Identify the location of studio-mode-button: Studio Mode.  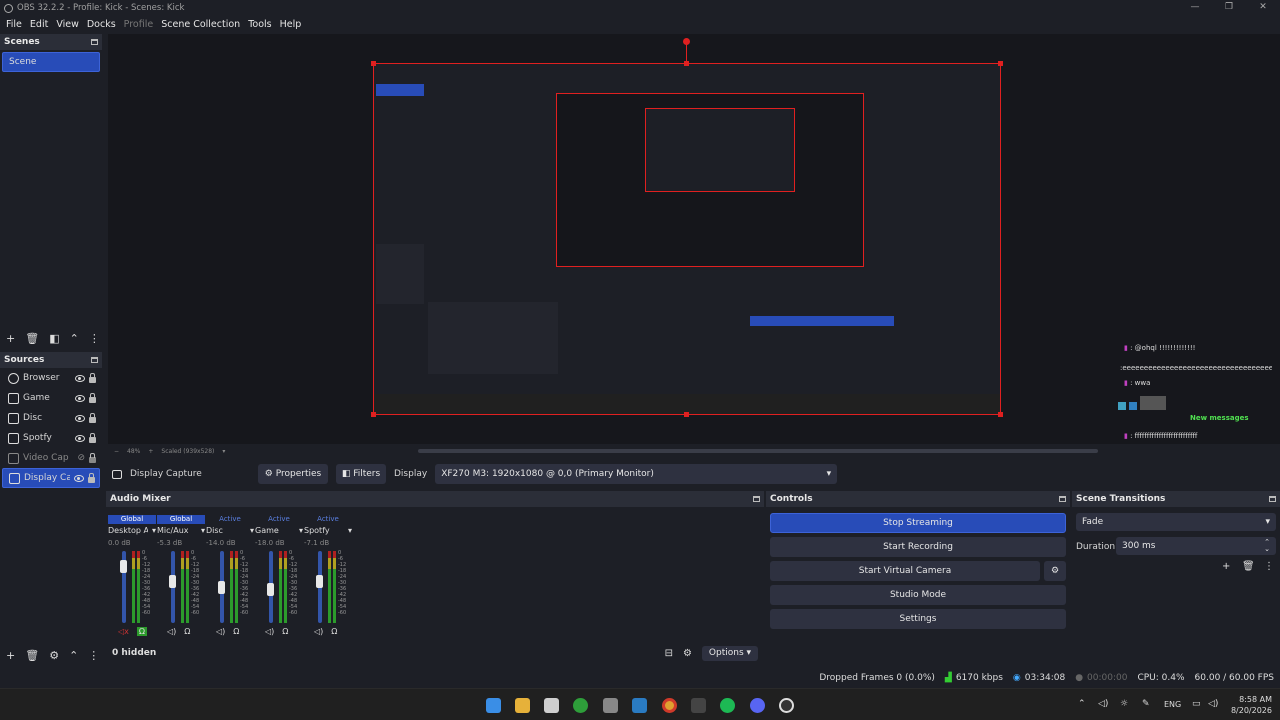
(918, 595).